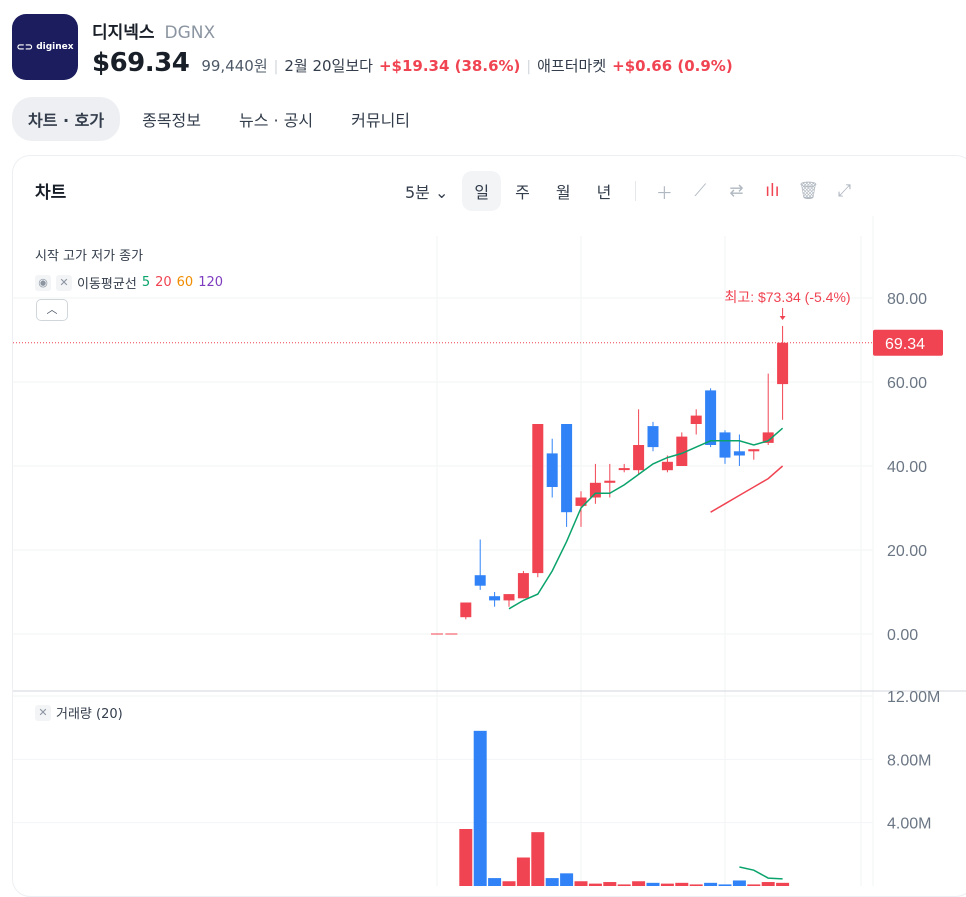 Image resolution: width=966 pixels, height=897 pixels. I want to click on stock-name: 디지넥스, so click(123, 33).